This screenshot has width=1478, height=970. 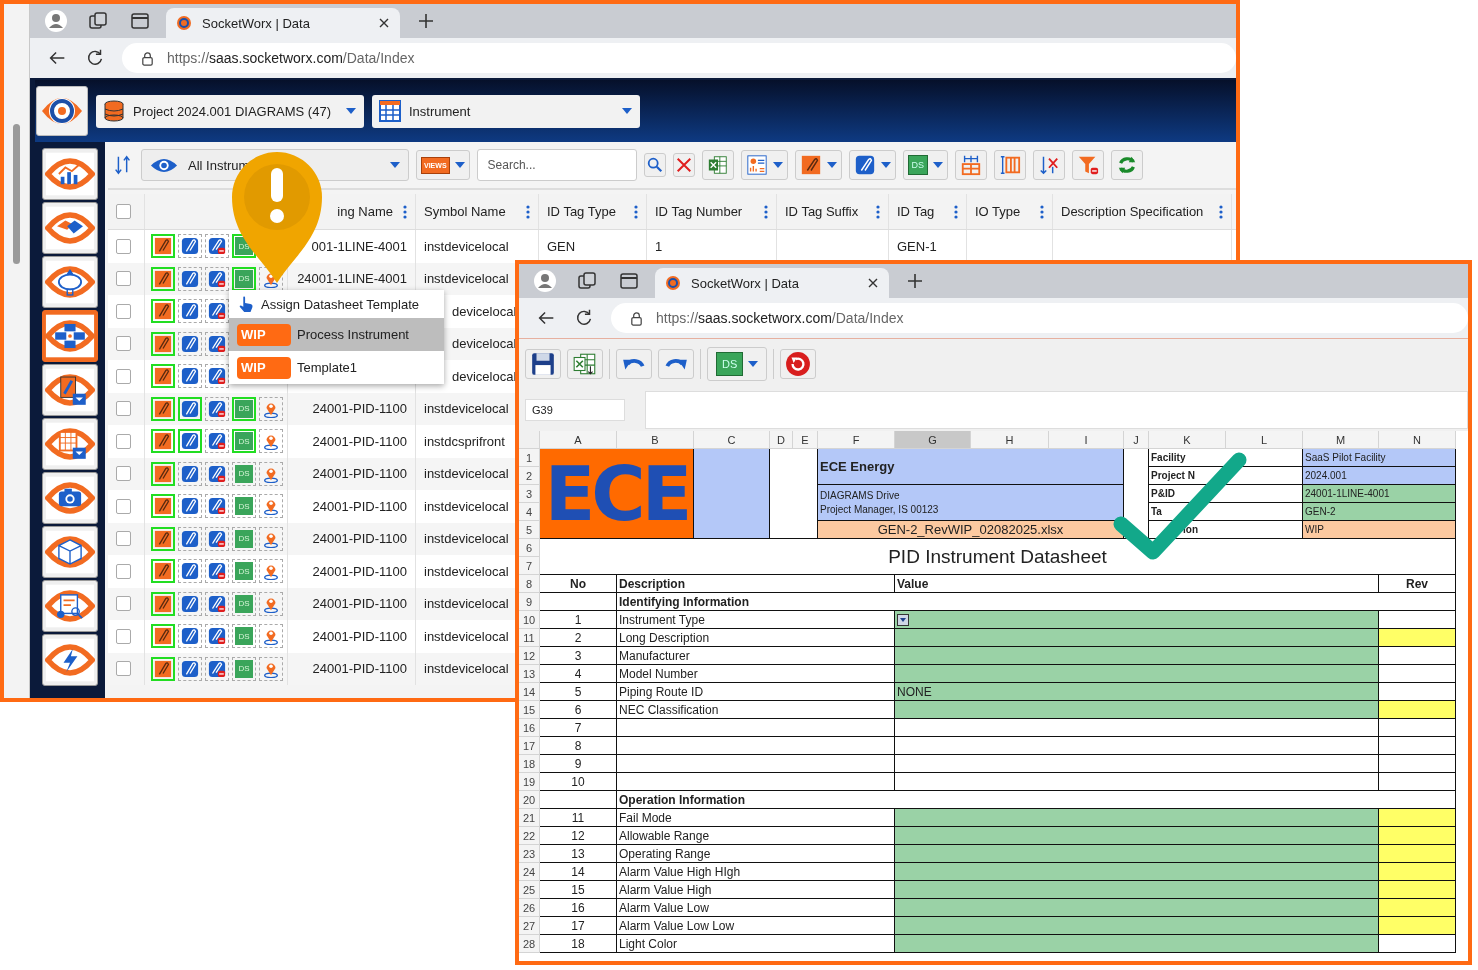 I want to click on profile-icon, so click(x=56, y=21).